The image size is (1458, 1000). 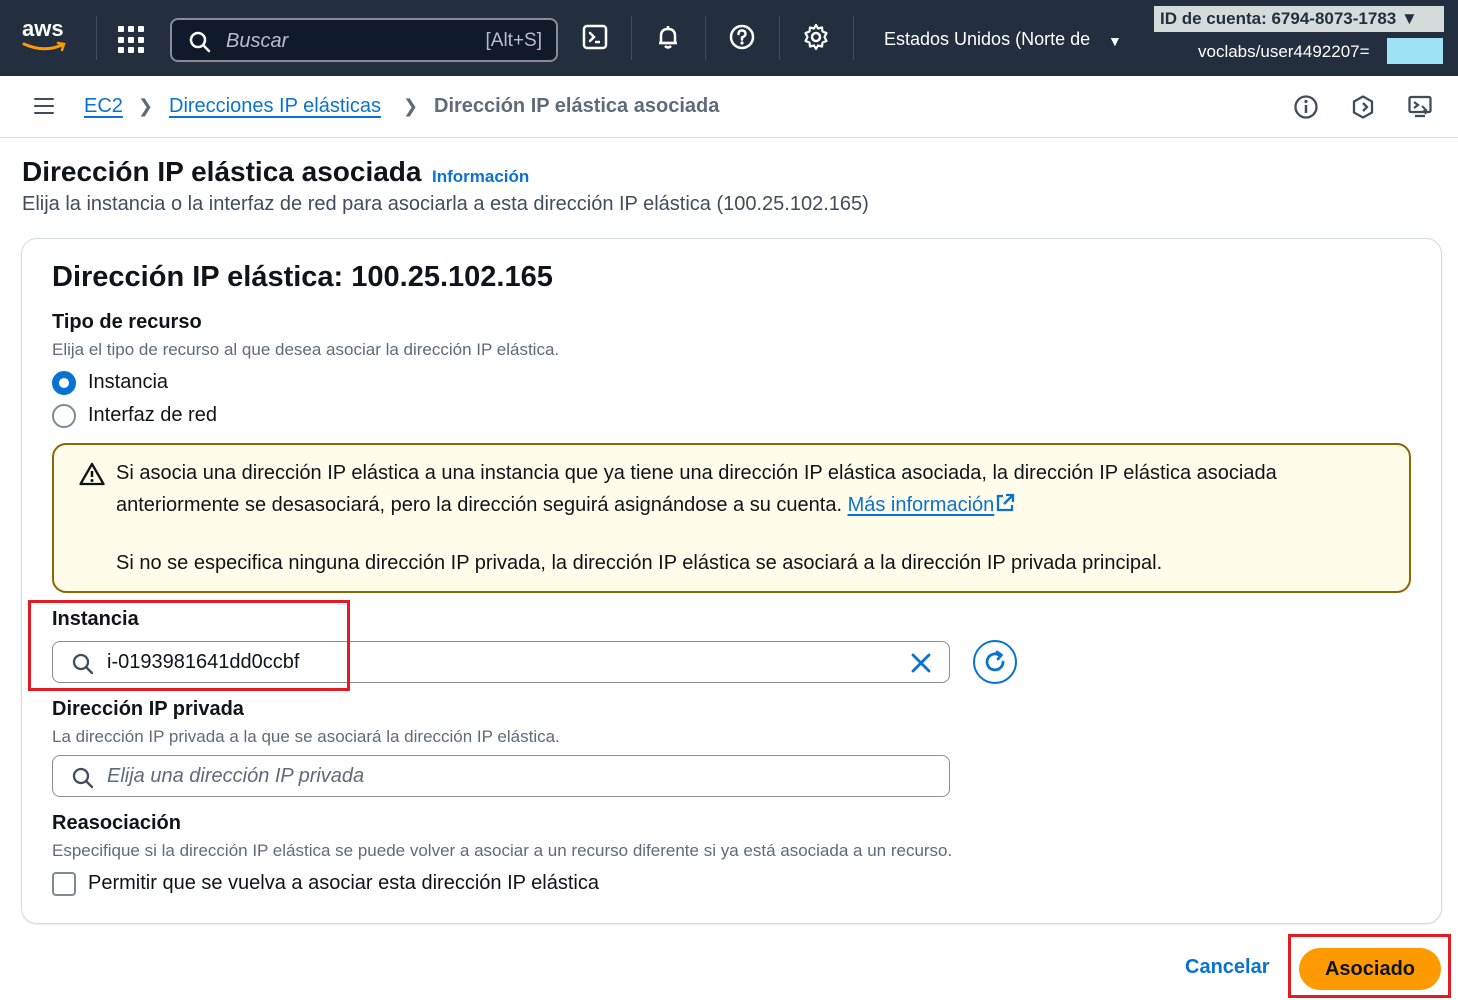 I want to click on info-link: Información, so click(x=480, y=177).